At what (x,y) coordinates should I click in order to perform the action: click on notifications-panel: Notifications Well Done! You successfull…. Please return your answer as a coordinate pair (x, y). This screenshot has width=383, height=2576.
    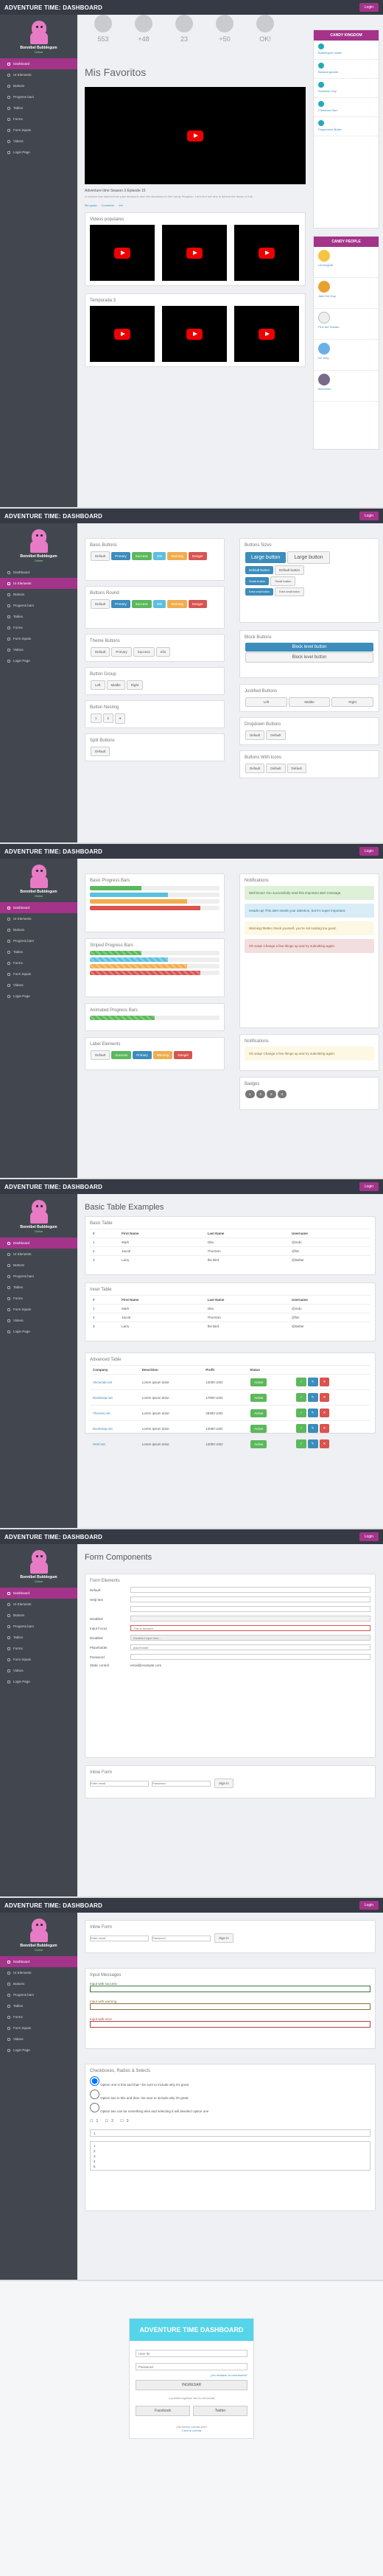
    Looking at the image, I should click on (309, 951).